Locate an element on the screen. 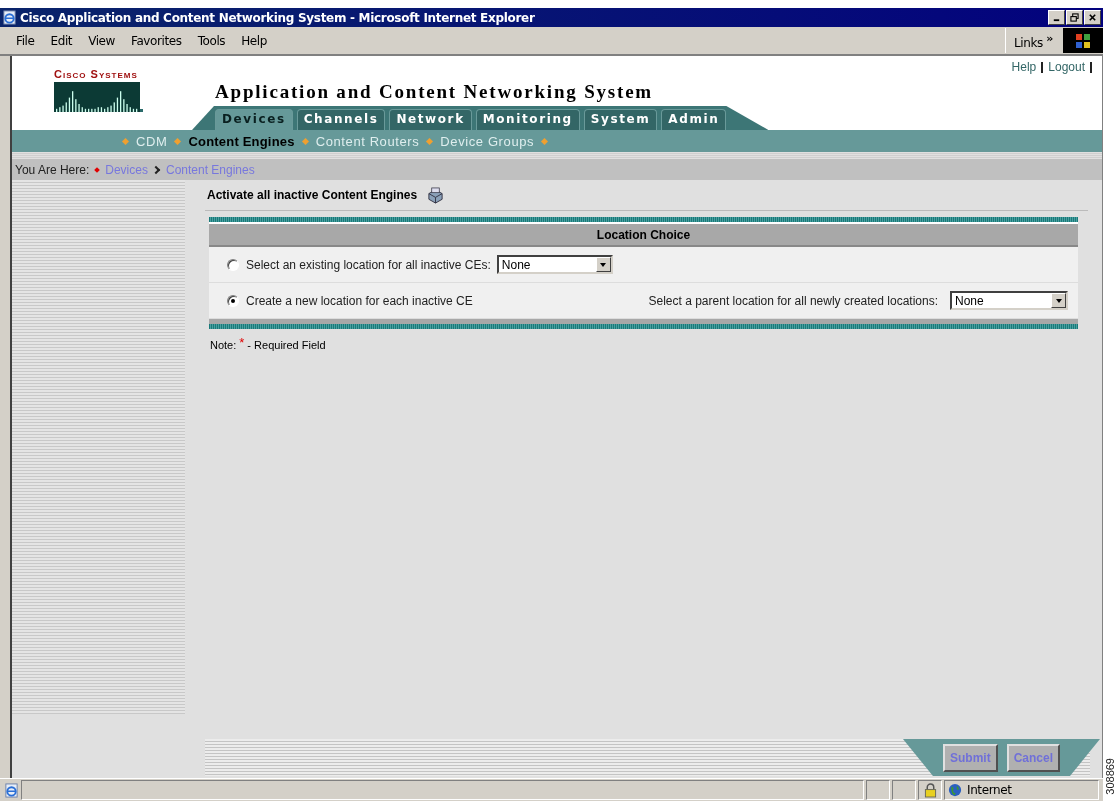 The image size is (1117, 801). restore-icon is located at coordinates (1074, 17).